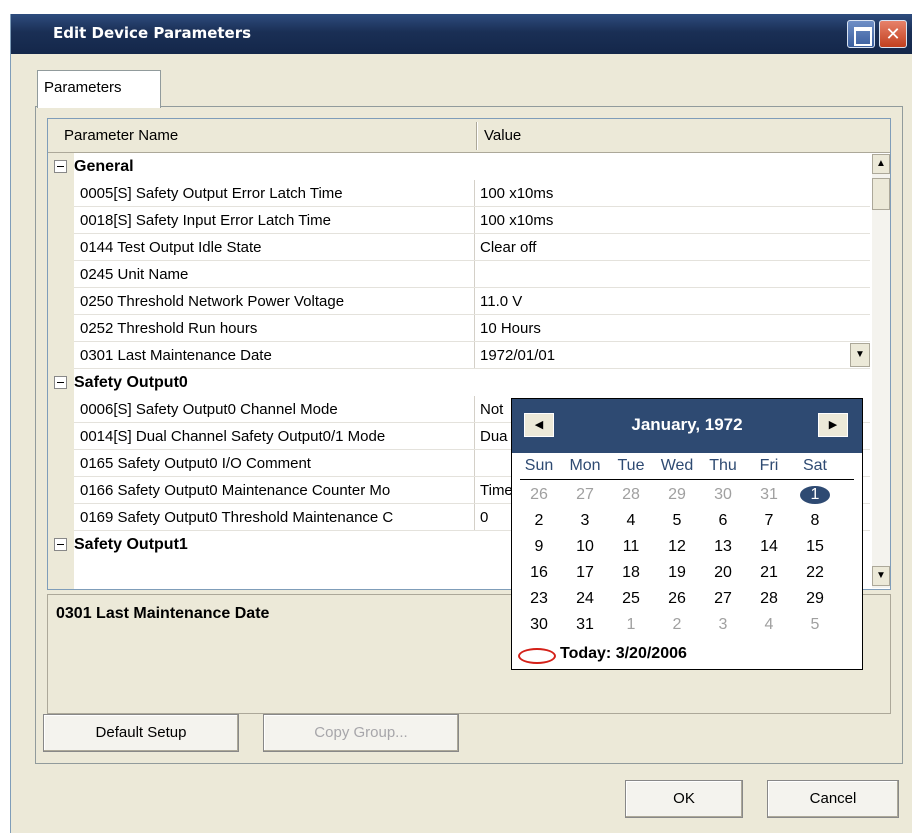 The height and width of the screenshot is (833, 912). Describe the element at coordinates (860, 355) in the screenshot. I see `date-dropdown-button: ▼` at that location.